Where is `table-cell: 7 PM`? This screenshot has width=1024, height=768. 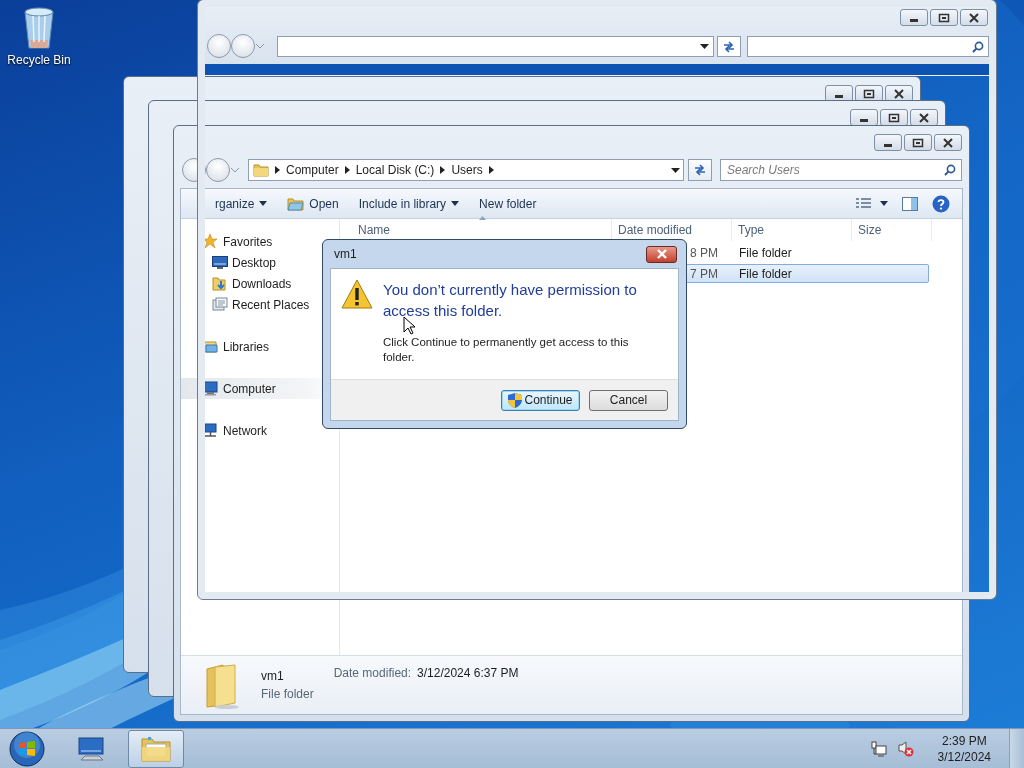 table-cell: 7 PM is located at coordinates (704, 273).